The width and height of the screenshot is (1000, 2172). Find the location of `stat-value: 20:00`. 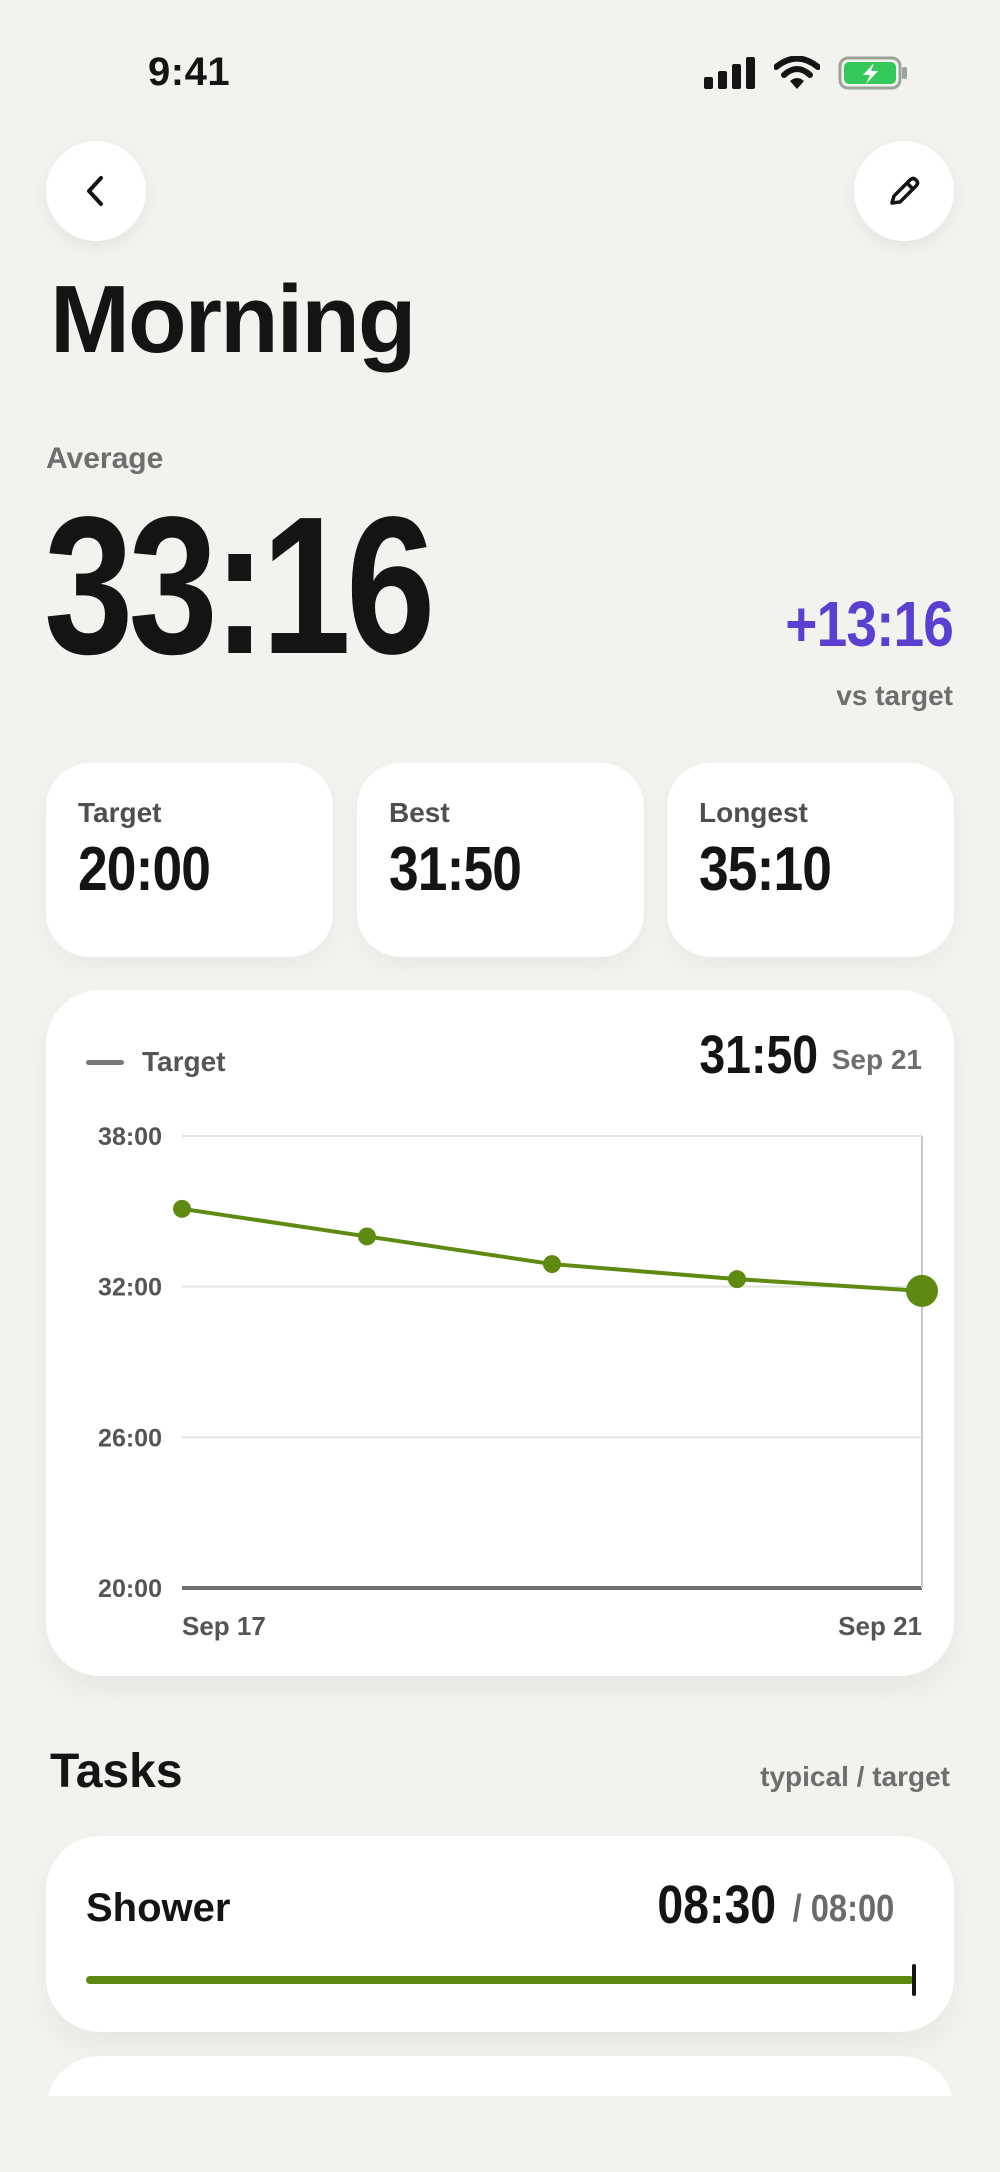

stat-value: 20:00 is located at coordinates (144, 869).